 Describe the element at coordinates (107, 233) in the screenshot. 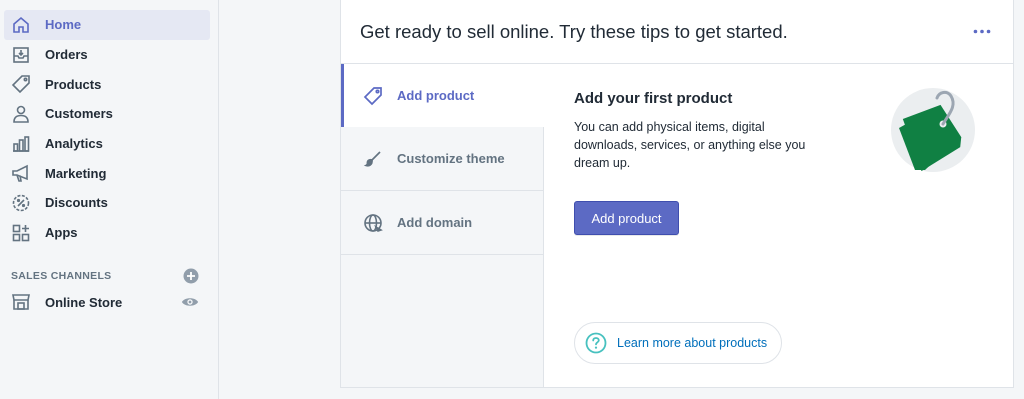

I see `sidebar-item-apps: Apps` at that location.